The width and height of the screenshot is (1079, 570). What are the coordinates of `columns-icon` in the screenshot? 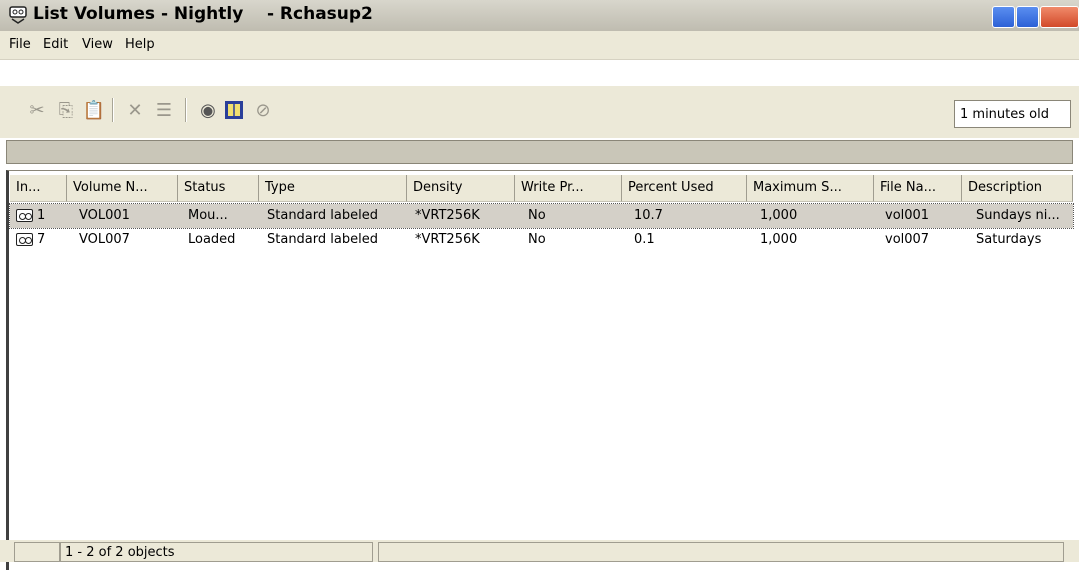 It's located at (234, 110).